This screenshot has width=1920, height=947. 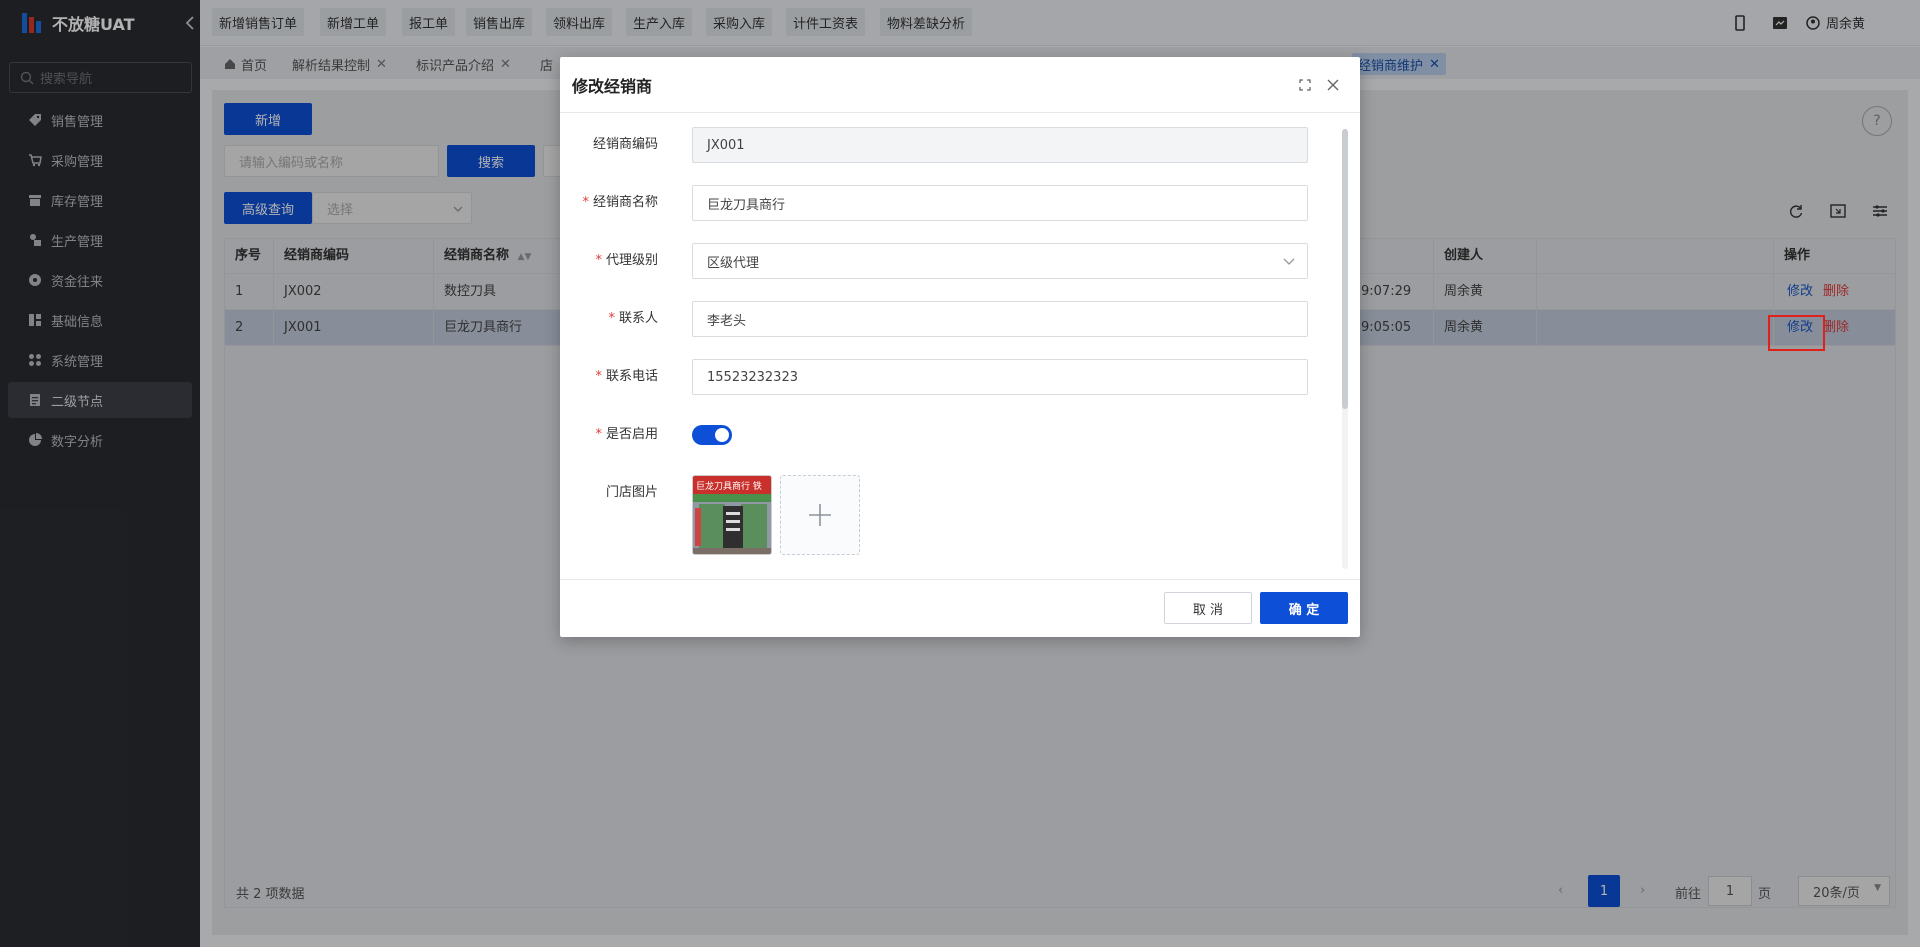 I want to click on cancel-button: 取 消, so click(x=1208, y=608).